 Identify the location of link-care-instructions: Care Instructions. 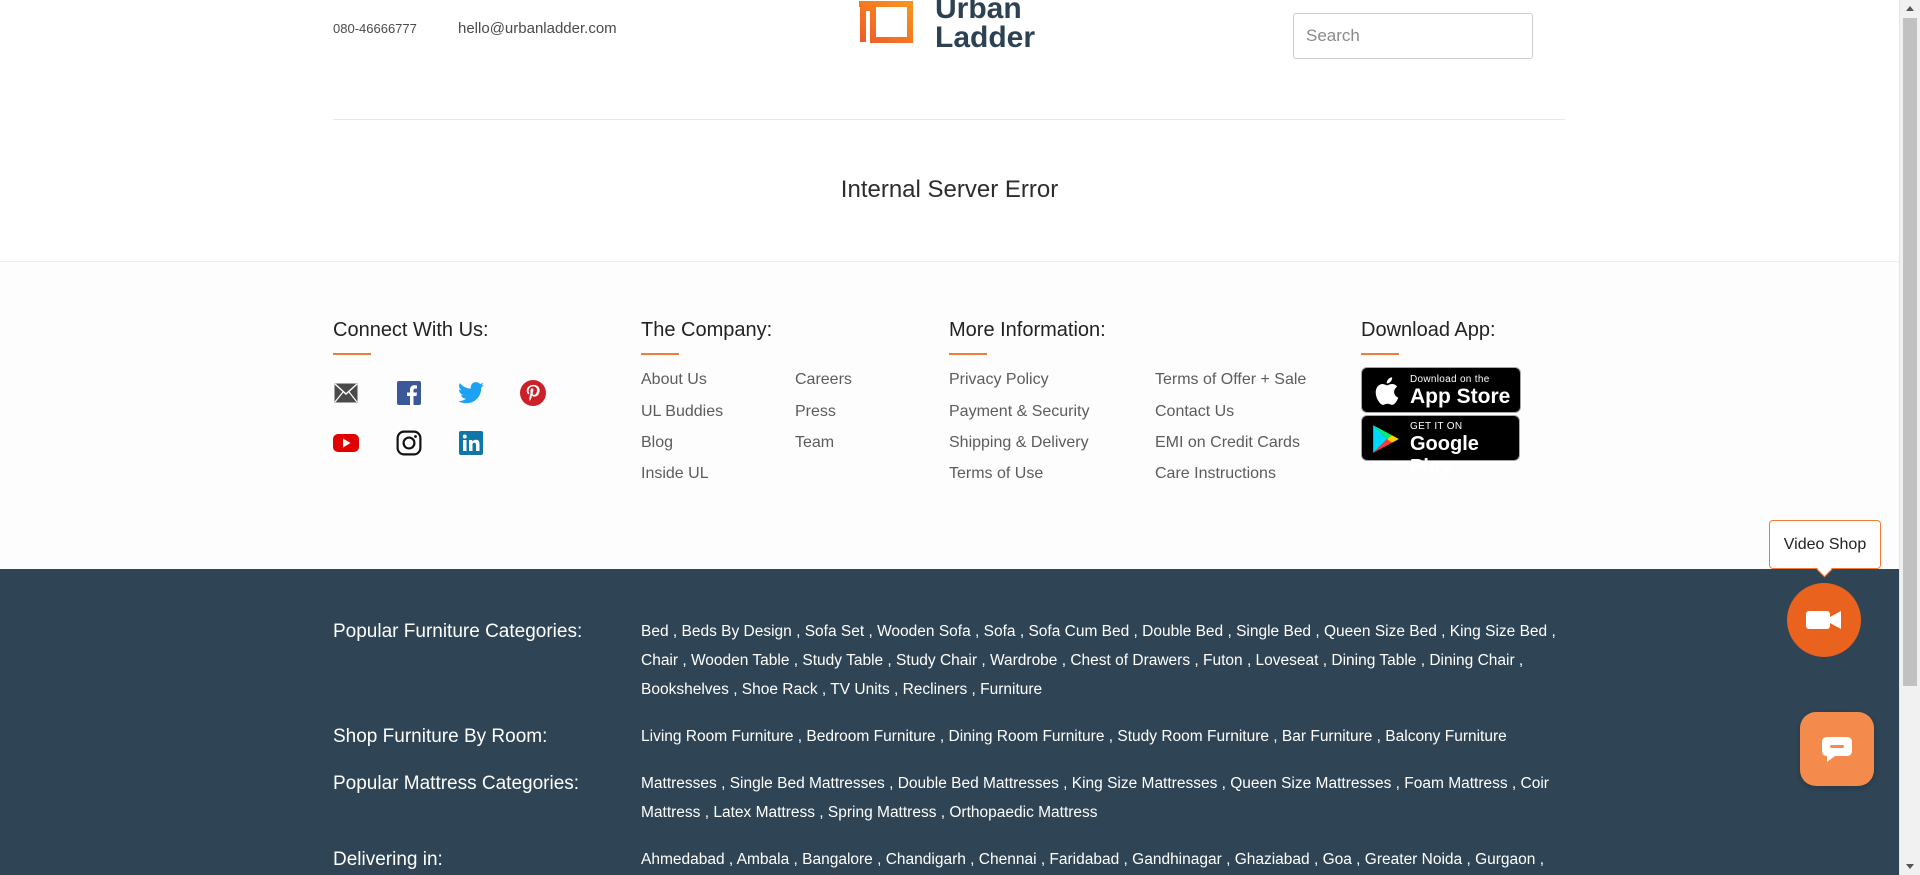
(1215, 474).